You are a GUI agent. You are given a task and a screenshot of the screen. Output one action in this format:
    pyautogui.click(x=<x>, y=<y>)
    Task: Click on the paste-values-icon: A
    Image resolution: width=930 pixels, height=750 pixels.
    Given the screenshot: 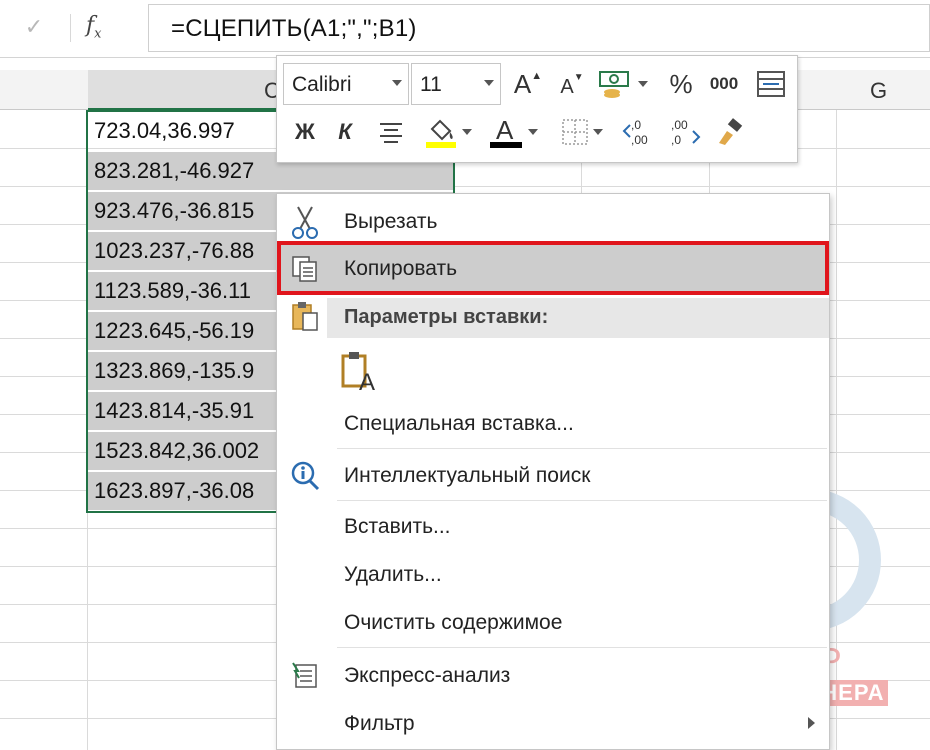 What is the action you would take?
    pyautogui.click(x=358, y=373)
    